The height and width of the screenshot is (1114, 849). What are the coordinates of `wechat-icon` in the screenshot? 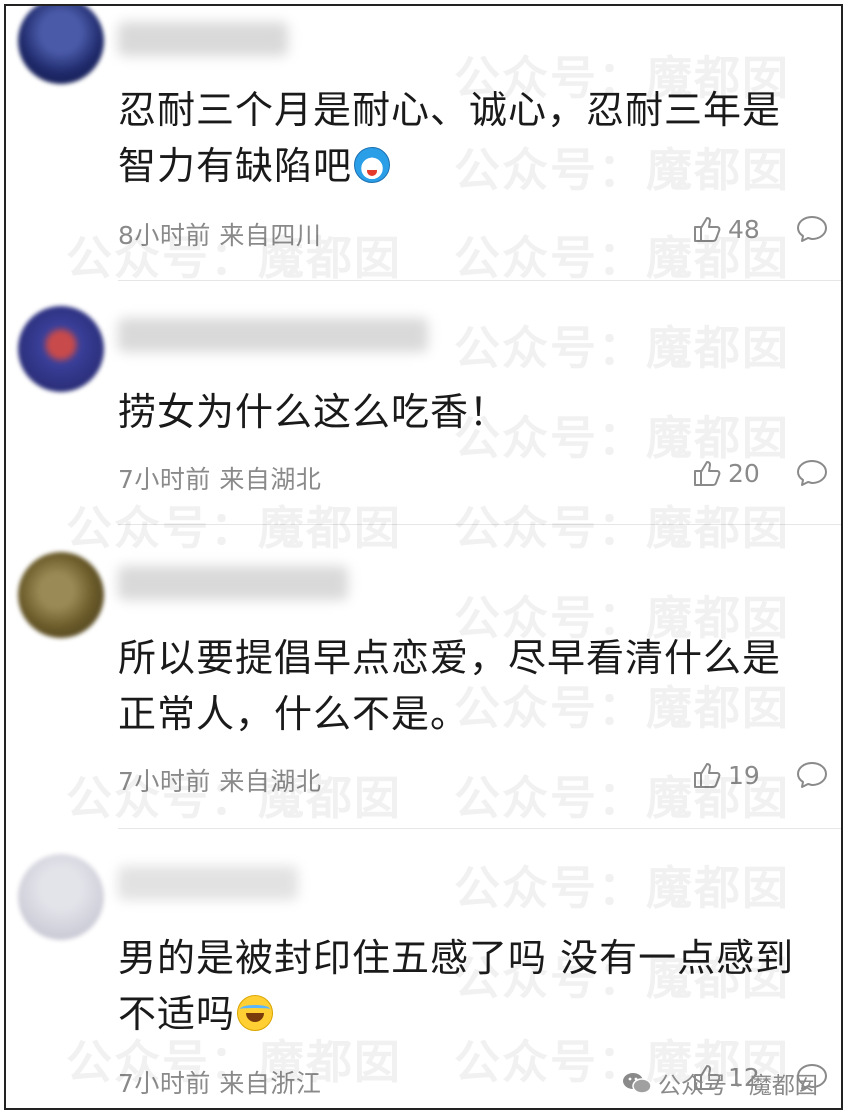 It's located at (637, 1083).